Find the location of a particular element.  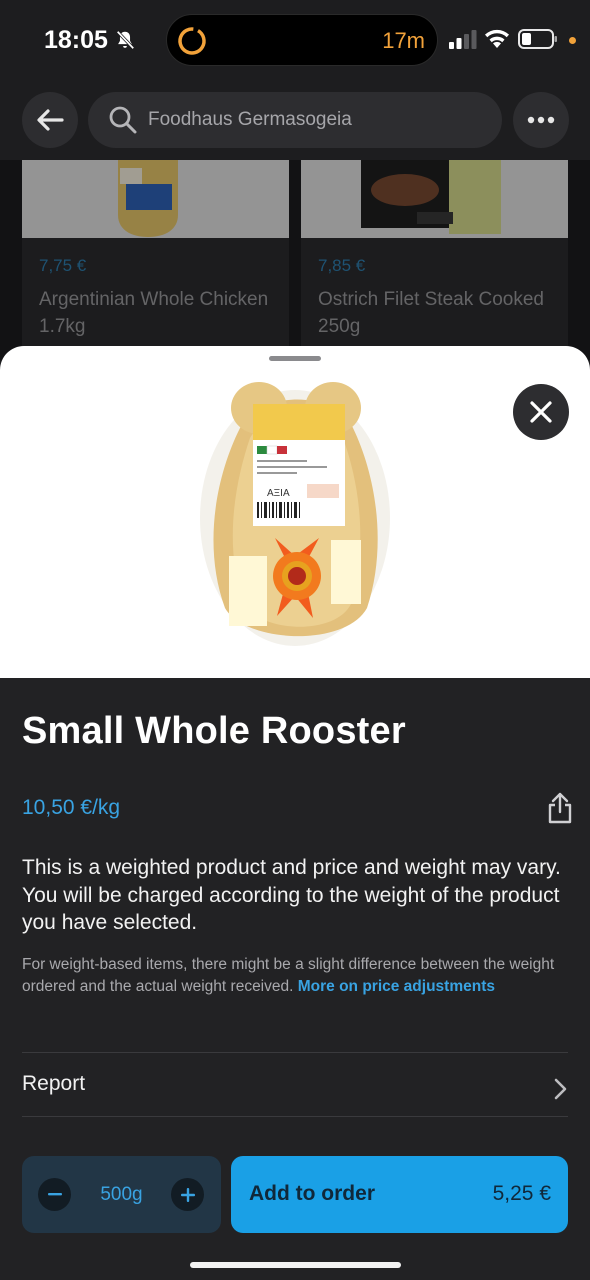

status-time: 18:05 is located at coordinates (76, 40).